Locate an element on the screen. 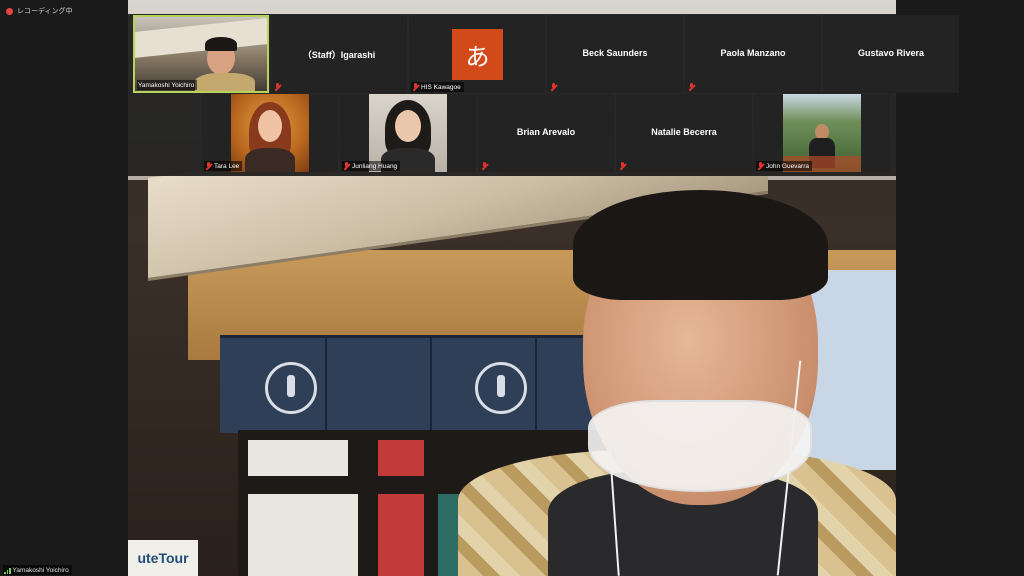  participant-tile-junliang-huang: Junliang Huang is located at coordinates (408, 133).